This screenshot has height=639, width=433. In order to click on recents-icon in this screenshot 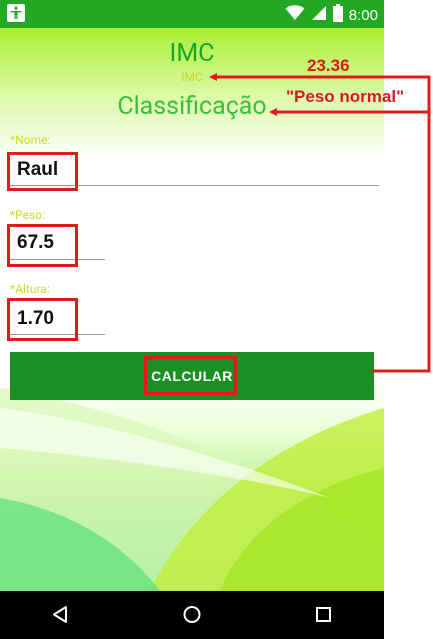, I will do `click(323, 614)`.